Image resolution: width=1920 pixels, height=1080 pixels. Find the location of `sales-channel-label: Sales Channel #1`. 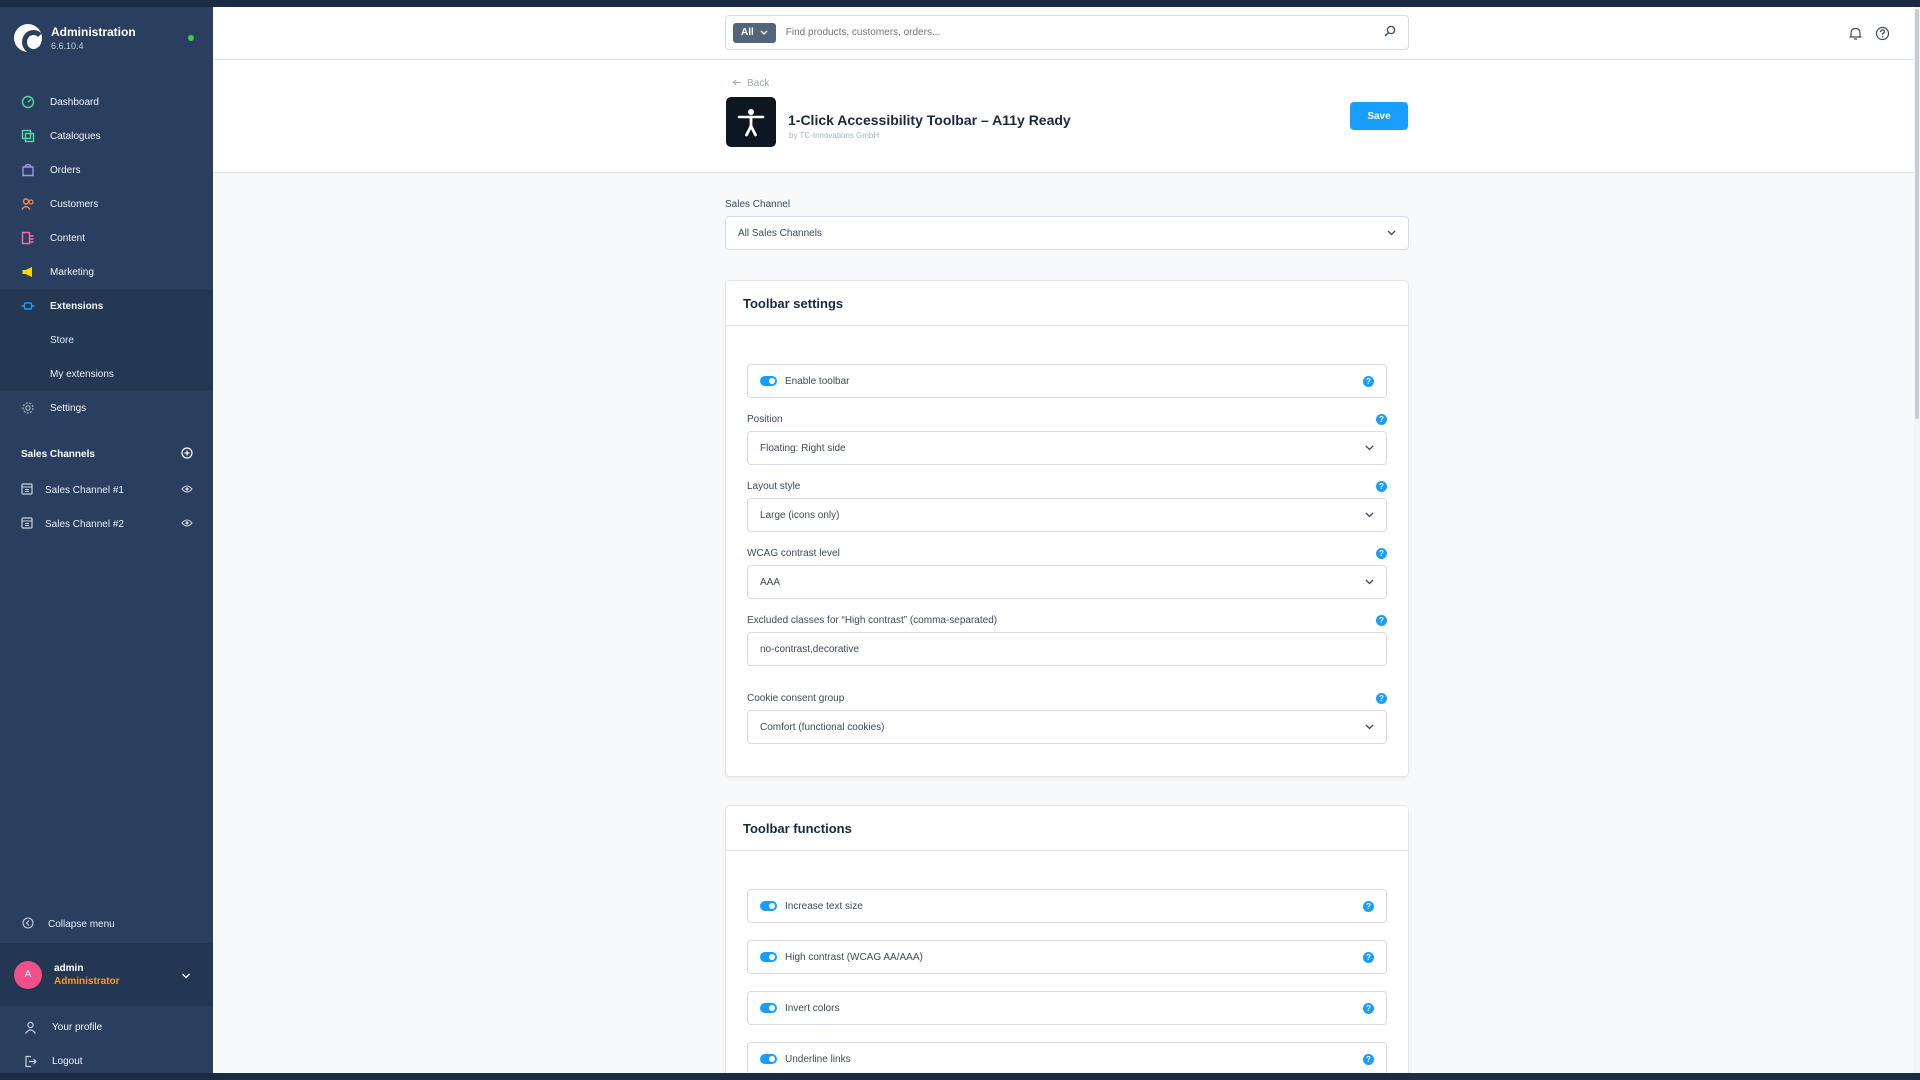

sales-channel-label: Sales Channel #1 is located at coordinates (84, 490).